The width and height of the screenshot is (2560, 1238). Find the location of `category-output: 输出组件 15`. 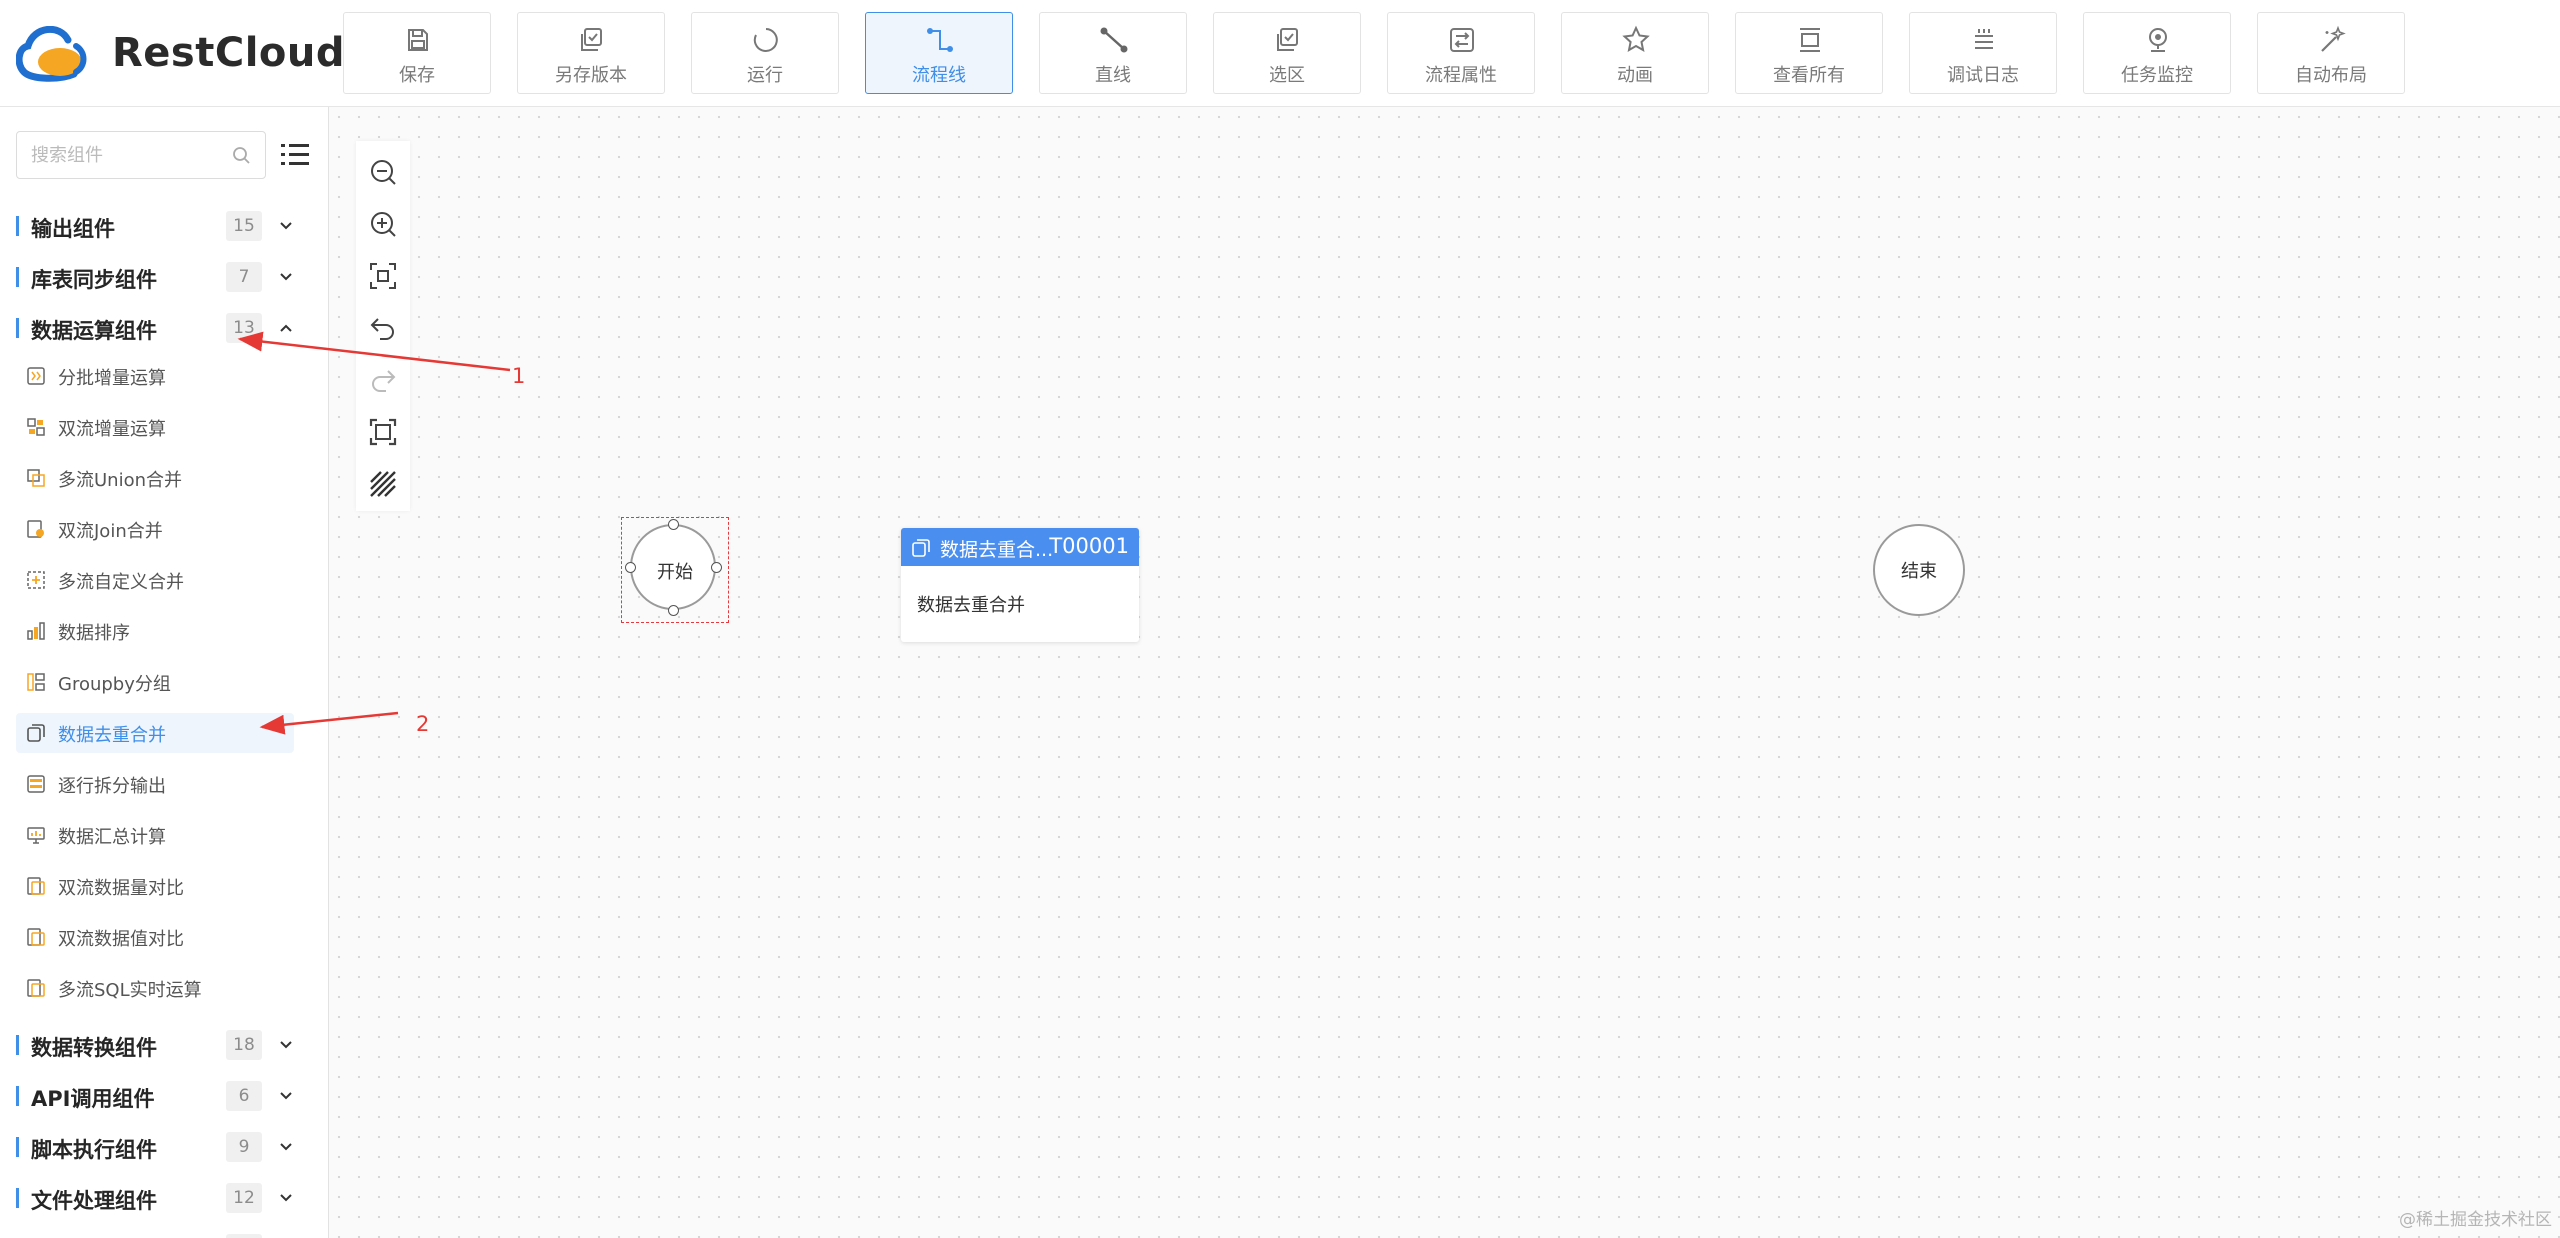

category-output: 输出组件 15 is located at coordinates (164, 227).